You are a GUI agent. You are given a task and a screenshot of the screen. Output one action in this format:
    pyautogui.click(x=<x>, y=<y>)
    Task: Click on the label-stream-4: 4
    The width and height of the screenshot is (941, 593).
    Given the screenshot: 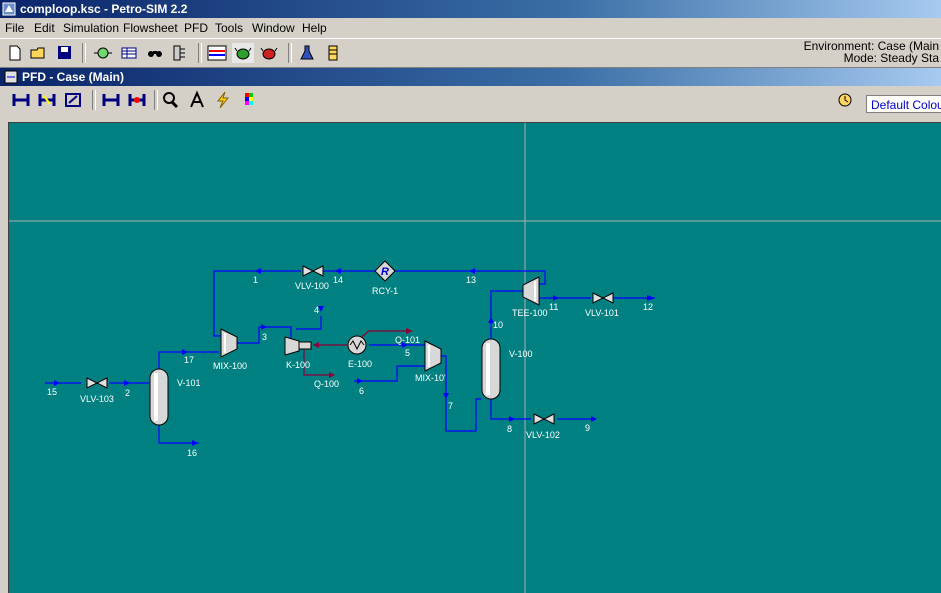 What is the action you would take?
    pyautogui.click(x=316, y=310)
    